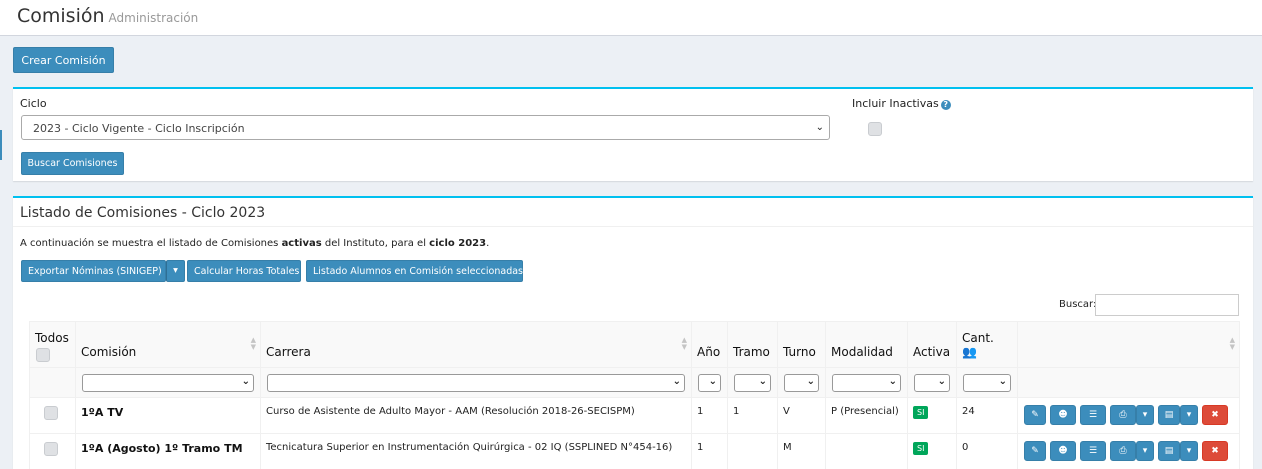 The width and height of the screenshot is (1262, 469). I want to click on sidebar-edge, so click(1, 145).